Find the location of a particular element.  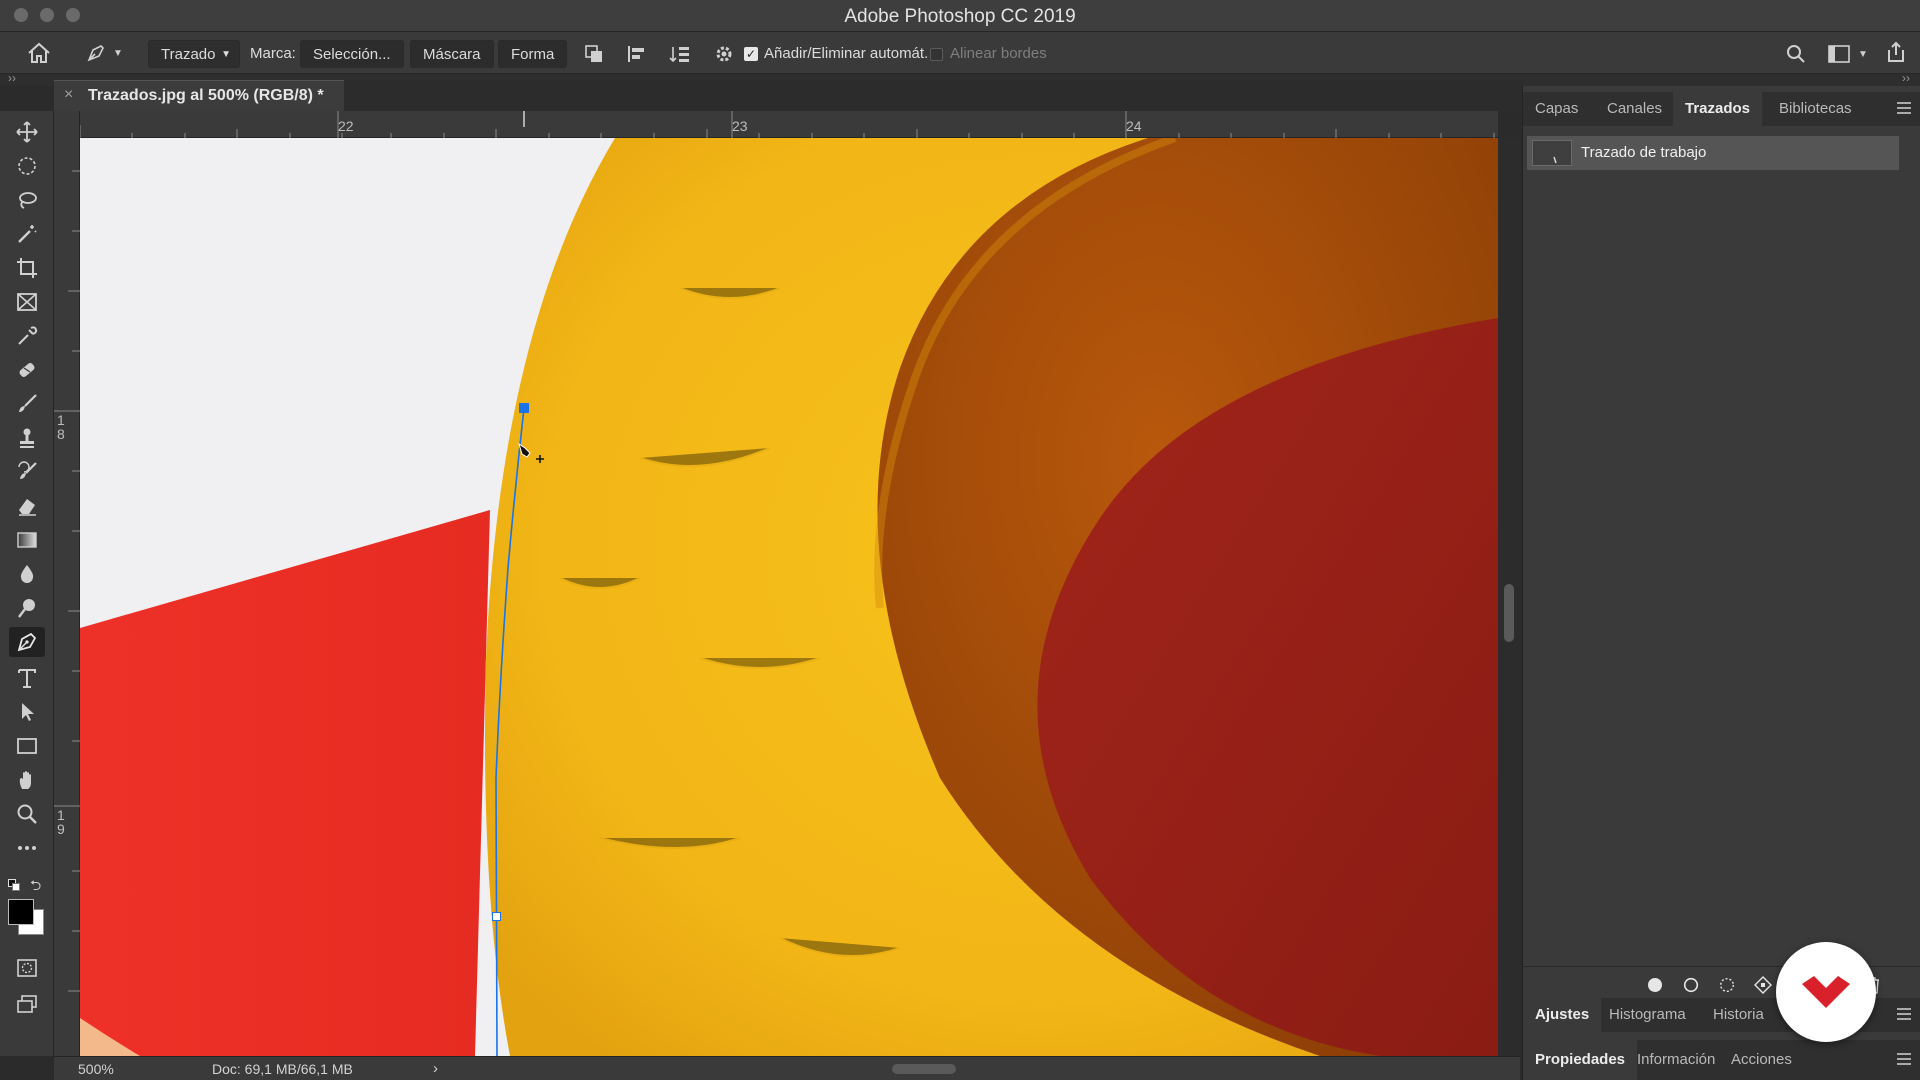

frame-tool-icon is located at coordinates (27, 302).